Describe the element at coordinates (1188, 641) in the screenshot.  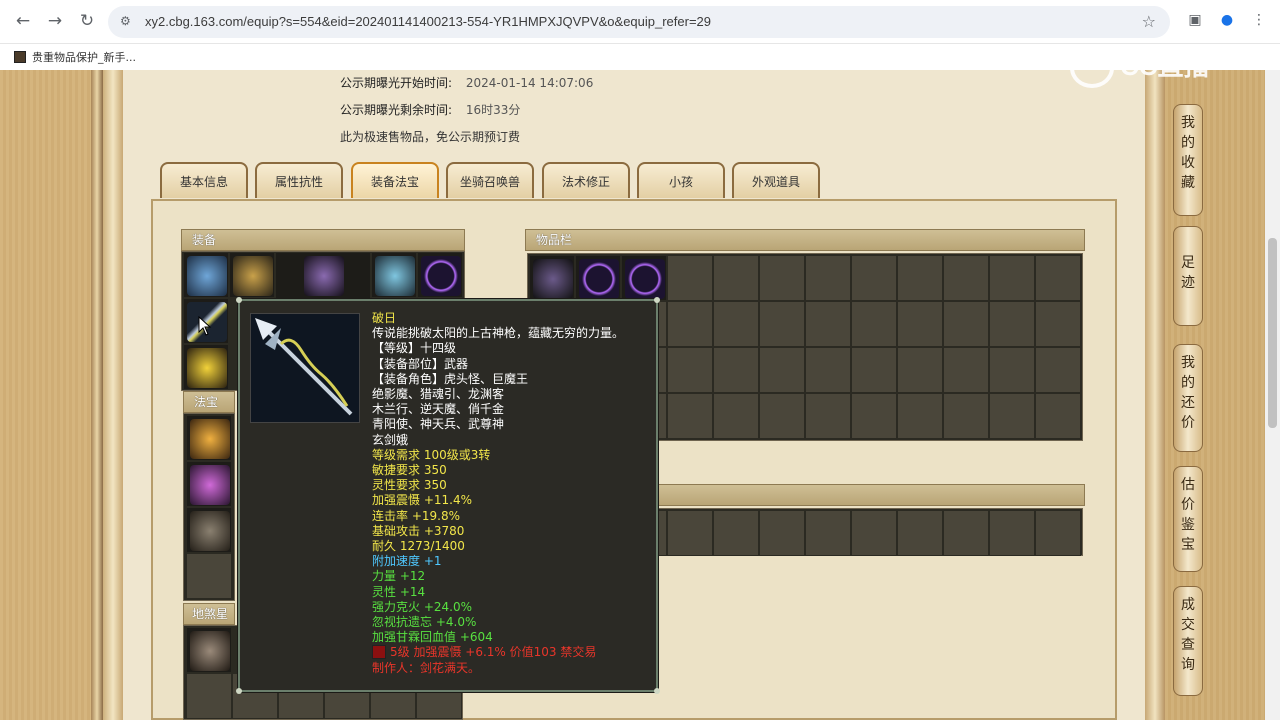
I see `nav-transaction-query: 成交查询` at that location.